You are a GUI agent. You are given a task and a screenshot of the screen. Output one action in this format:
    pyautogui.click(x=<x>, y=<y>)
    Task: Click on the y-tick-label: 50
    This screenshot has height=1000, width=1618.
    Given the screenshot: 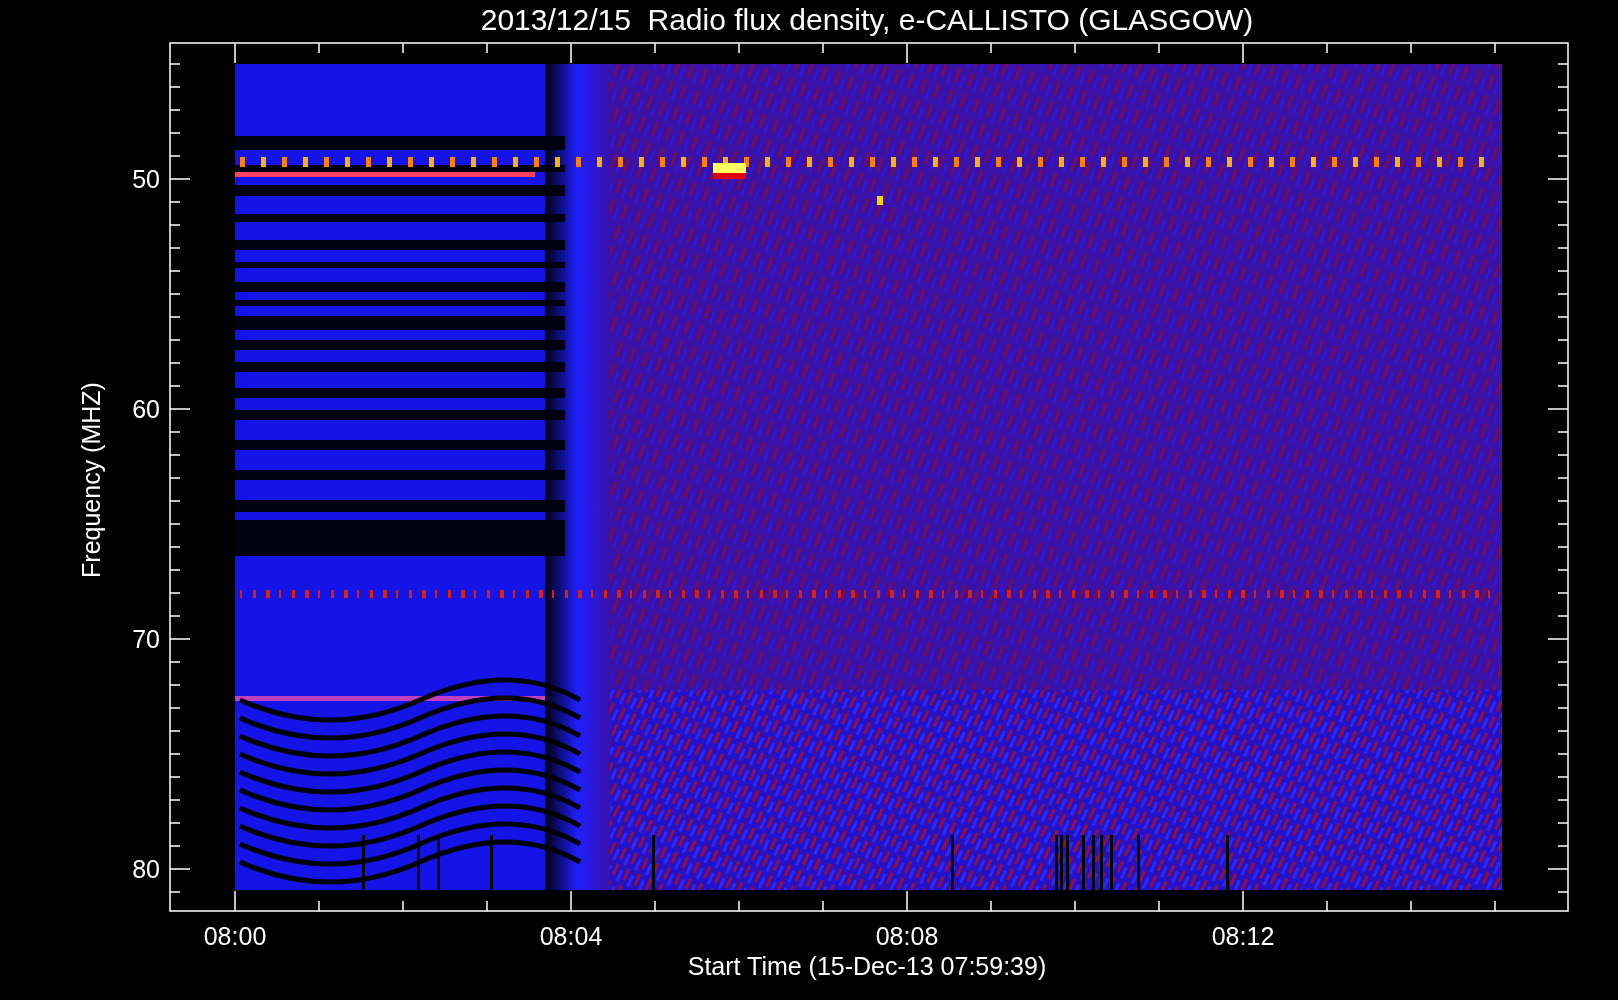 What is the action you would take?
    pyautogui.click(x=146, y=179)
    